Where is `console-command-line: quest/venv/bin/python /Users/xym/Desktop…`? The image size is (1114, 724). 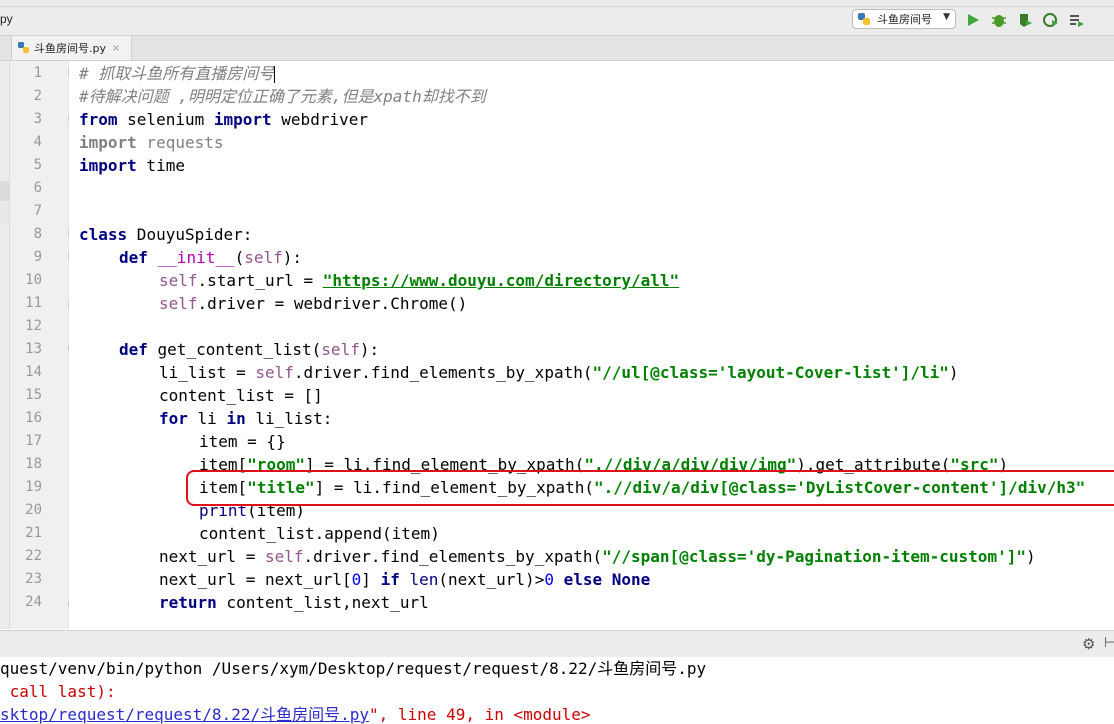
console-command-line: quest/venv/bin/python /Users/xym/Desktop… is located at coordinates (353, 668).